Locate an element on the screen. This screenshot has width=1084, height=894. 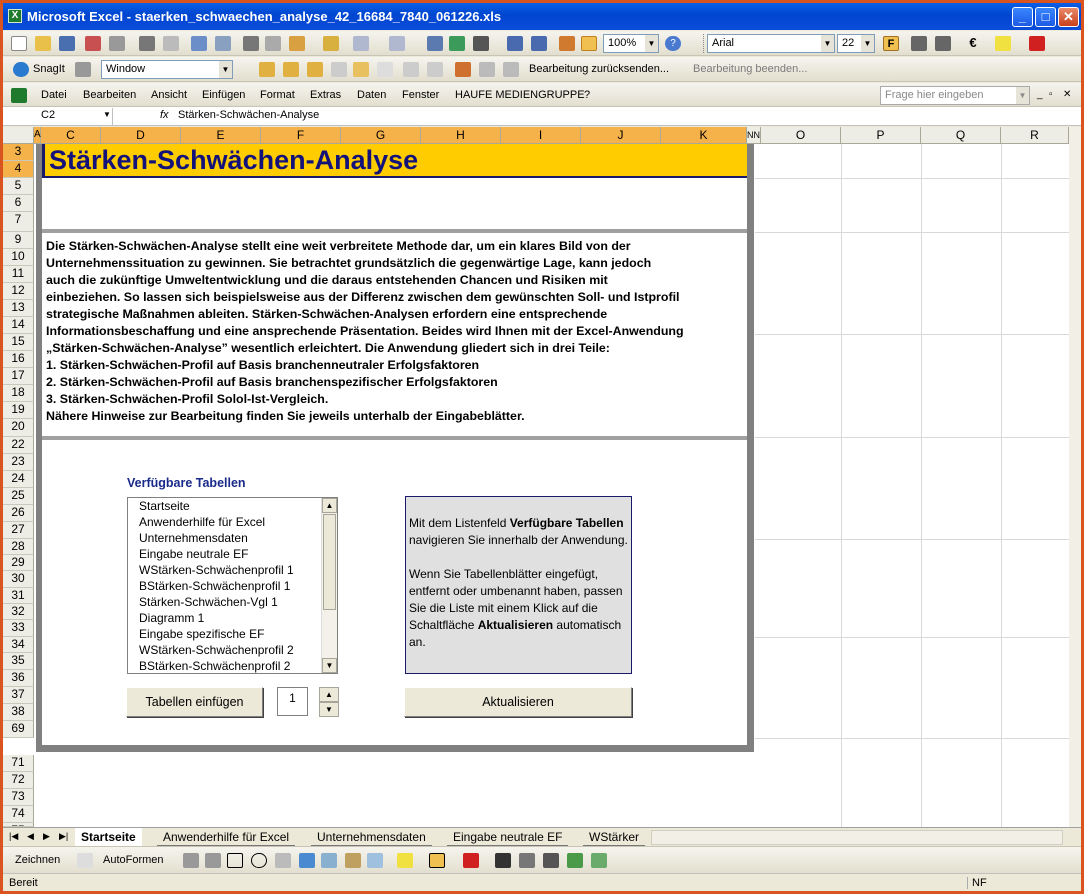
column-header-n: NN is located at coordinates (754, 135).